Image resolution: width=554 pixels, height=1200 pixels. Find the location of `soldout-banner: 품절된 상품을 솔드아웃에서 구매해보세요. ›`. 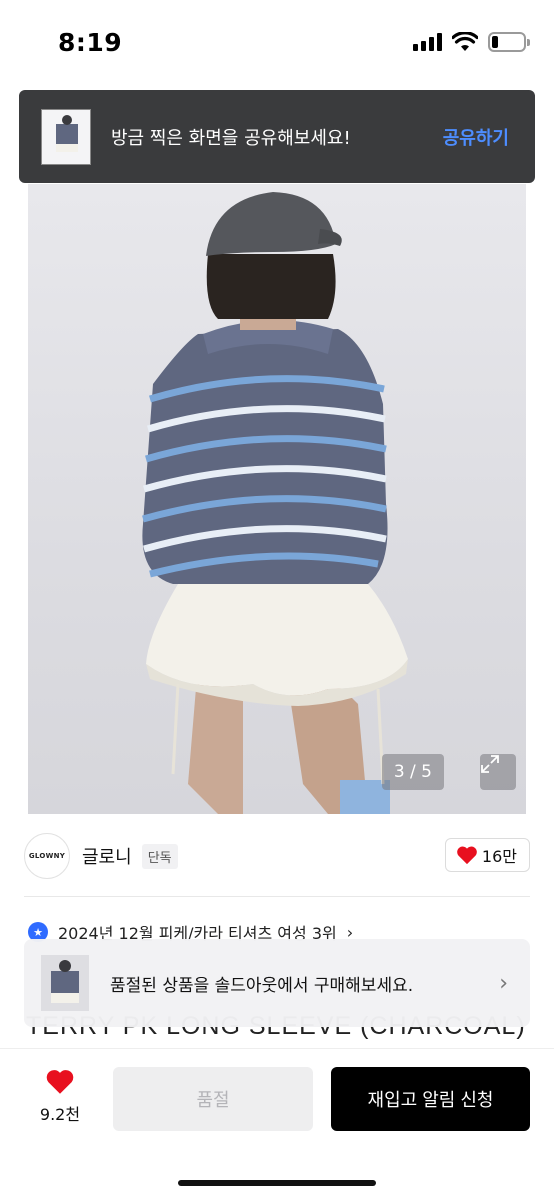

soldout-banner: 품절된 상품을 솔드아웃에서 구매해보세요. › is located at coordinates (277, 983).